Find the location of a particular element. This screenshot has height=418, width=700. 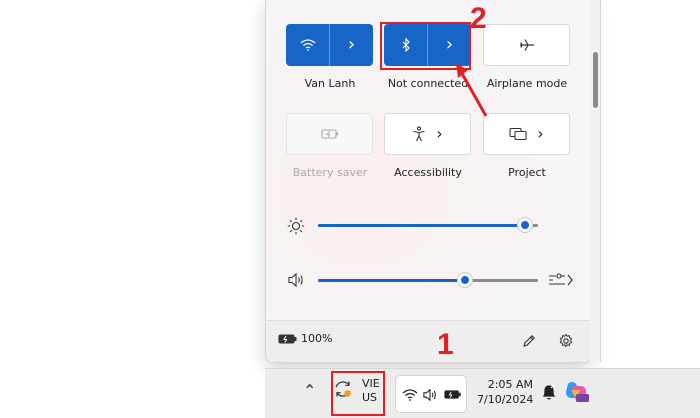

copilot-logo-icon is located at coordinates (577, 392).